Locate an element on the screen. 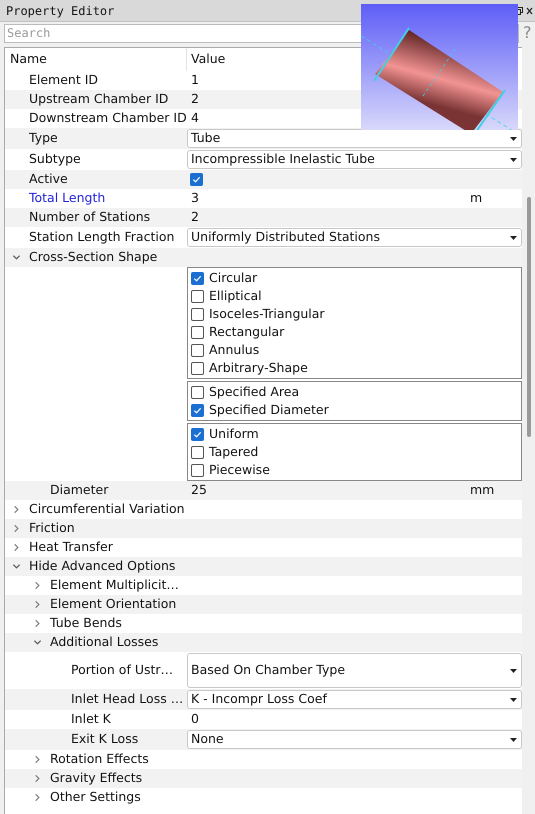 Image resolution: width=535 pixels, height=814 pixels. property-label: Number of Stations is located at coordinates (89, 217).